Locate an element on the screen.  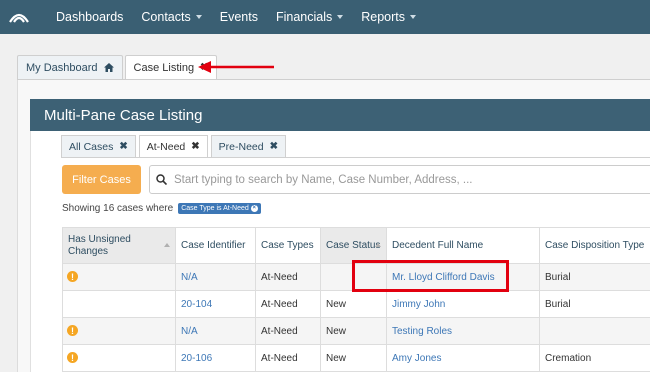
col-case-status: Case Status is located at coordinates (353, 245).